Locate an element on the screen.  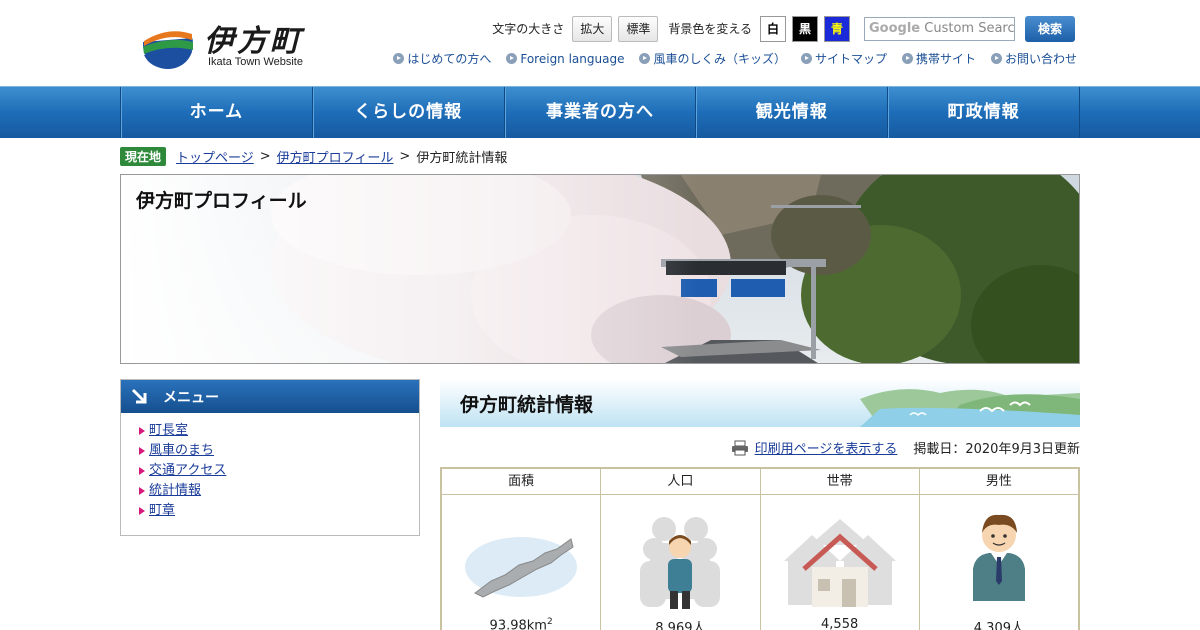
logo-text: 伊方町 is located at coordinates (253, 41).